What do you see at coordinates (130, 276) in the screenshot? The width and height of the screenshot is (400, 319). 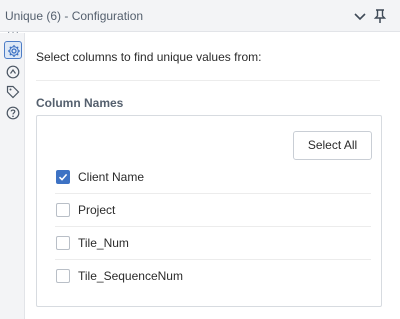 I see `column-label: Tile_SequenceNum` at bounding box center [130, 276].